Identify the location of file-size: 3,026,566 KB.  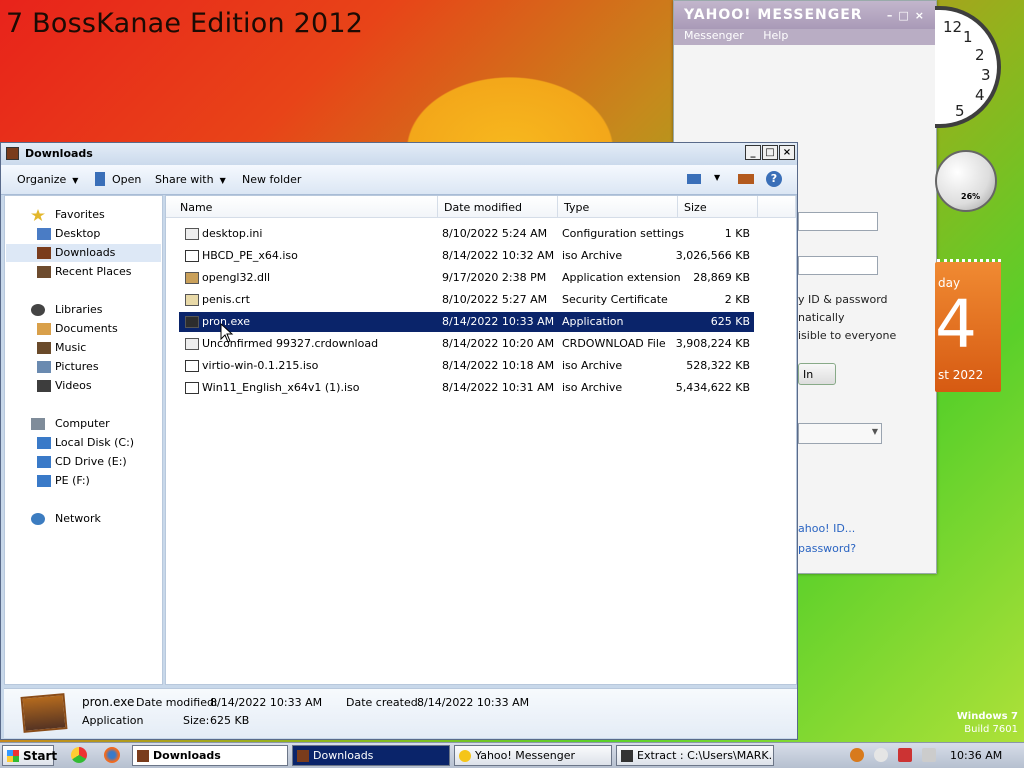
(712, 255).